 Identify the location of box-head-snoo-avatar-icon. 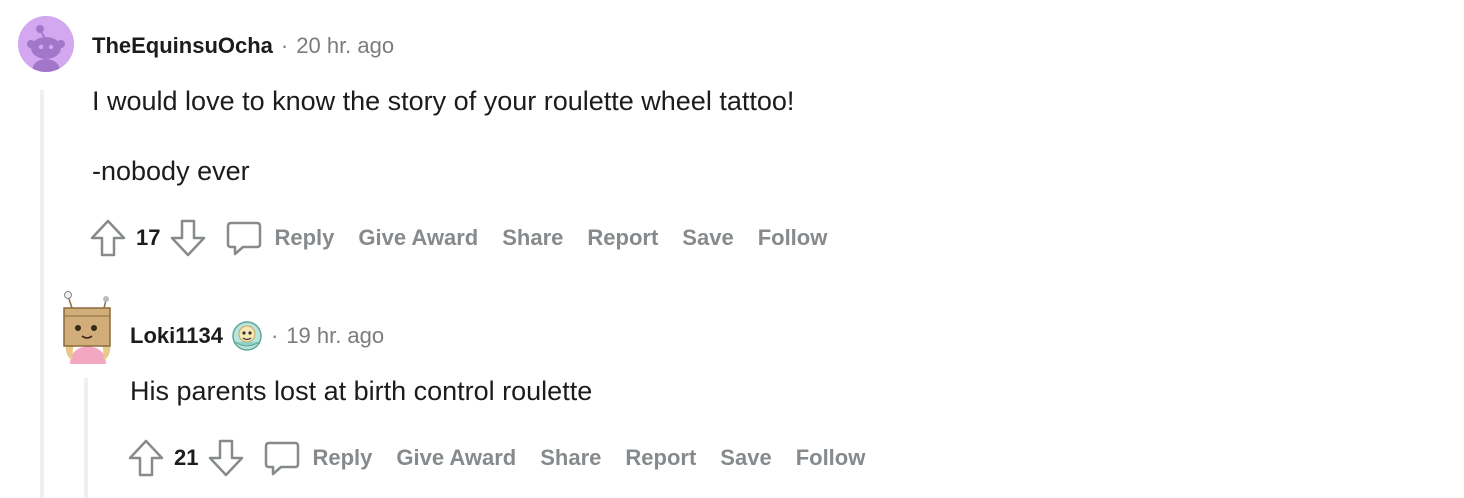
(87, 327).